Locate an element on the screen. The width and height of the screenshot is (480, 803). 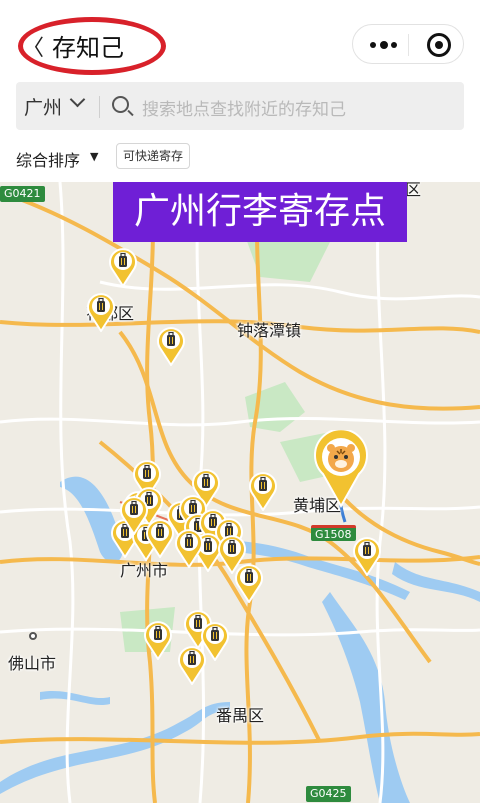
record-target-icon is located at coordinates (439, 45).